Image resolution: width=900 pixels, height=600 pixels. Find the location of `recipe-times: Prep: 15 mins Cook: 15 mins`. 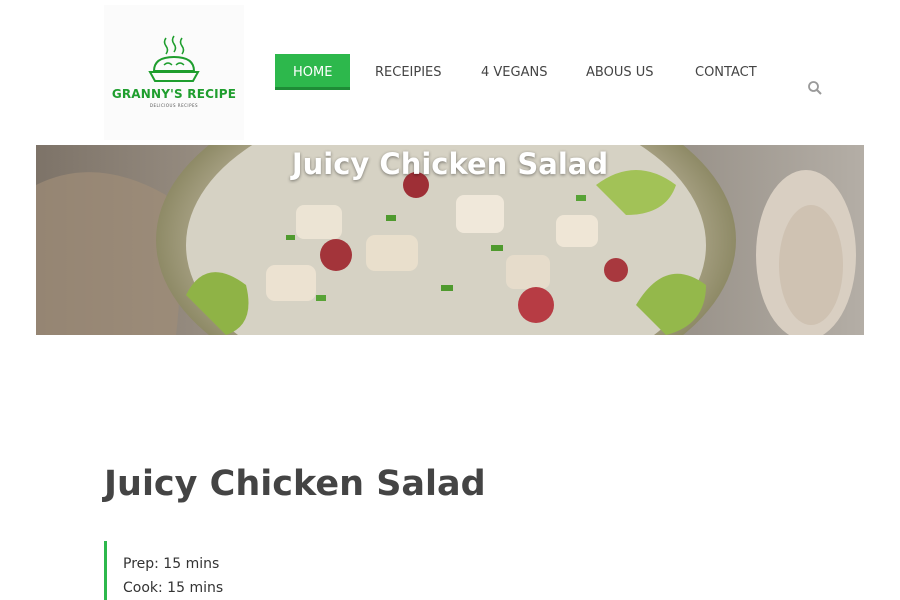

recipe-times: Prep: 15 mins Cook: 15 mins is located at coordinates (163, 570).